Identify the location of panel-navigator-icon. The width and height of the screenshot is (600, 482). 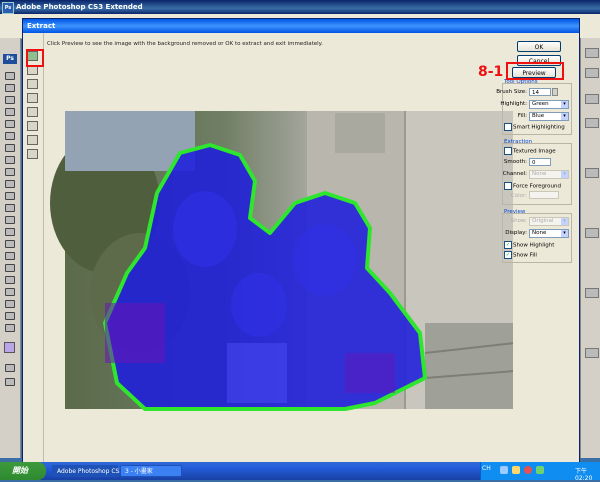
(592, 53).